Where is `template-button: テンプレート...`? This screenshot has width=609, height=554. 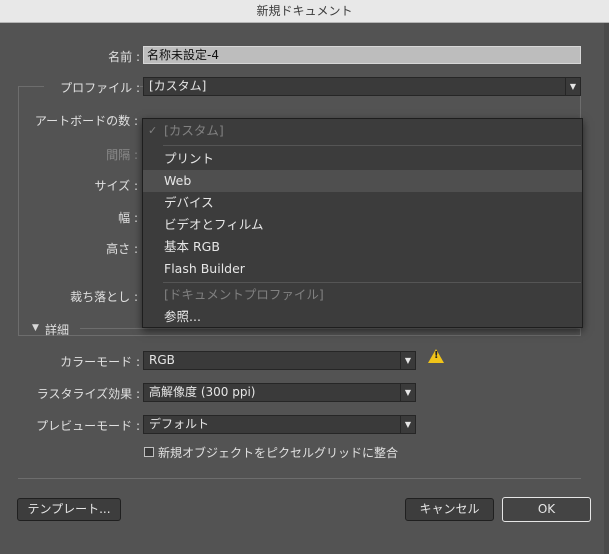 template-button: テンプレート... is located at coordinates (69, 509).